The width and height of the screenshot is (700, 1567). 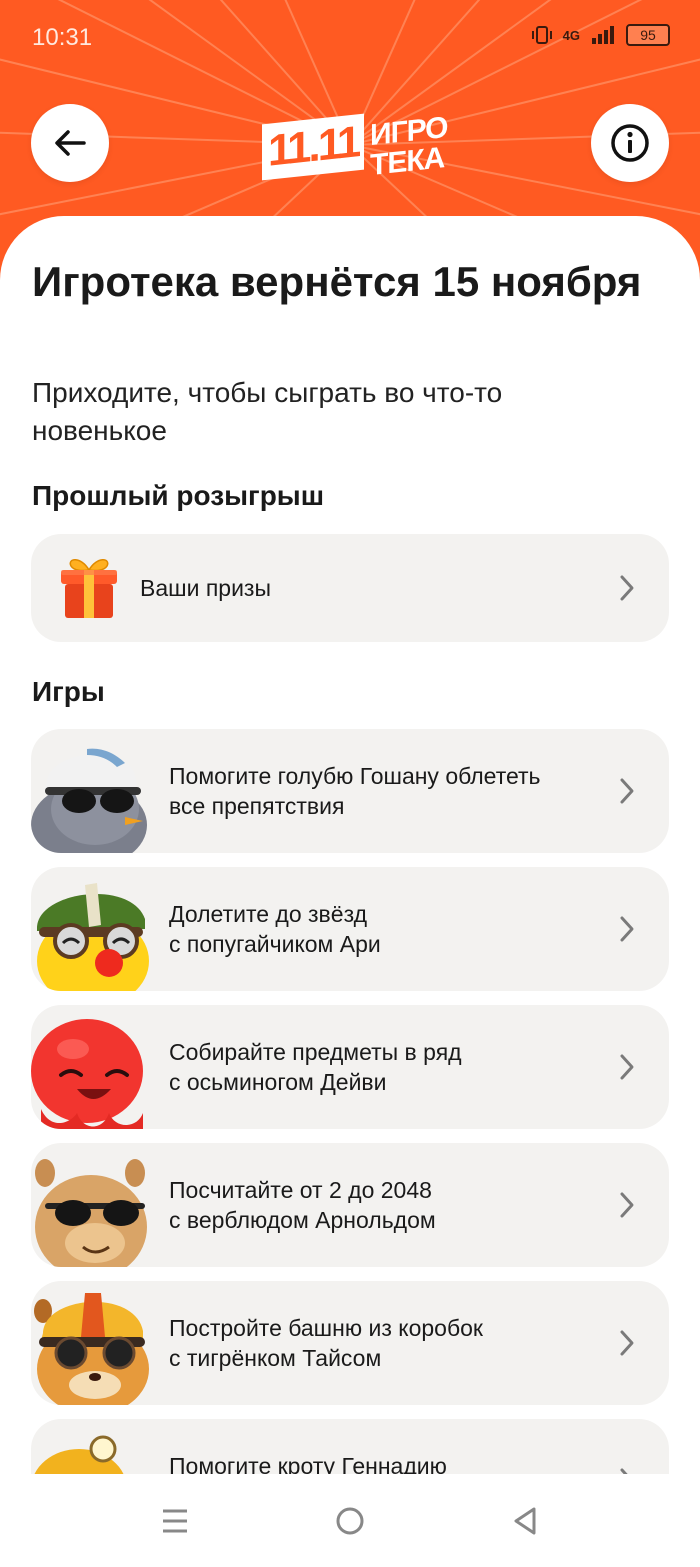 What do you see at coordinates (350, 1447) in the screenshot?
I see `game-card-mole: Помогите кроту Геннадию` at bounding box center [350, 1447].